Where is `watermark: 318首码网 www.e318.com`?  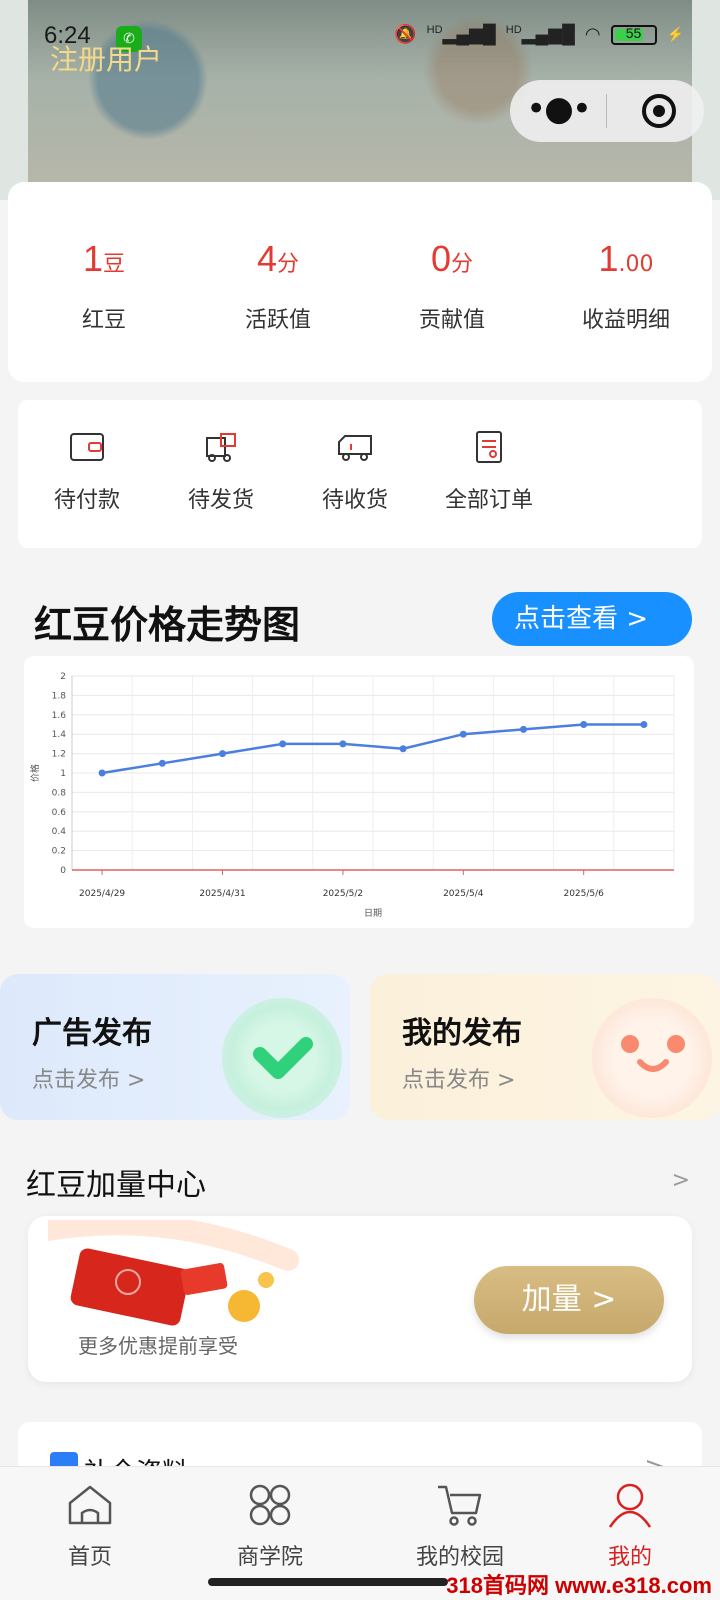
watermark: 318首码网 www.e318.com is located at coordinates (579, 1585).